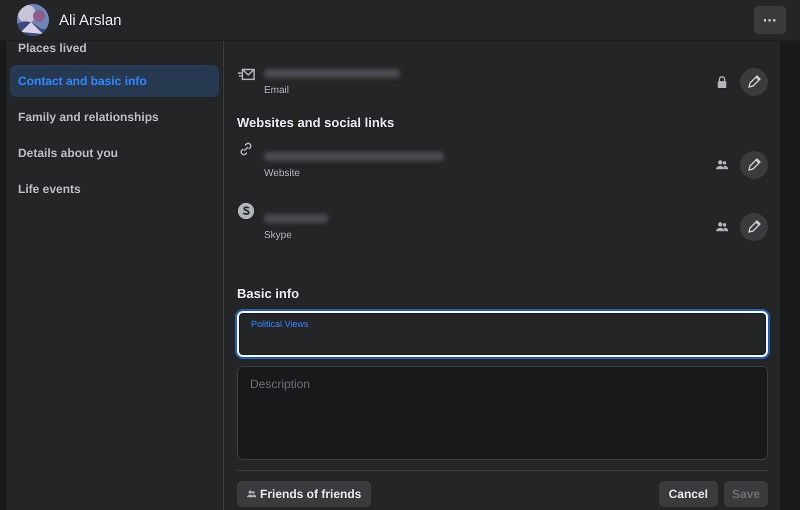  I want to click on cancel-button: Cancel, so click(688, 494).